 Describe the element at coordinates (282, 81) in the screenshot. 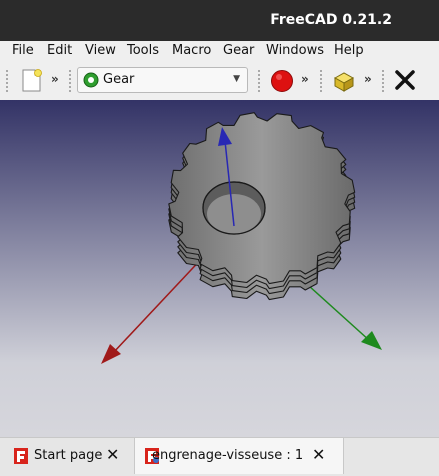

I see `record-macro-icon` at that location.